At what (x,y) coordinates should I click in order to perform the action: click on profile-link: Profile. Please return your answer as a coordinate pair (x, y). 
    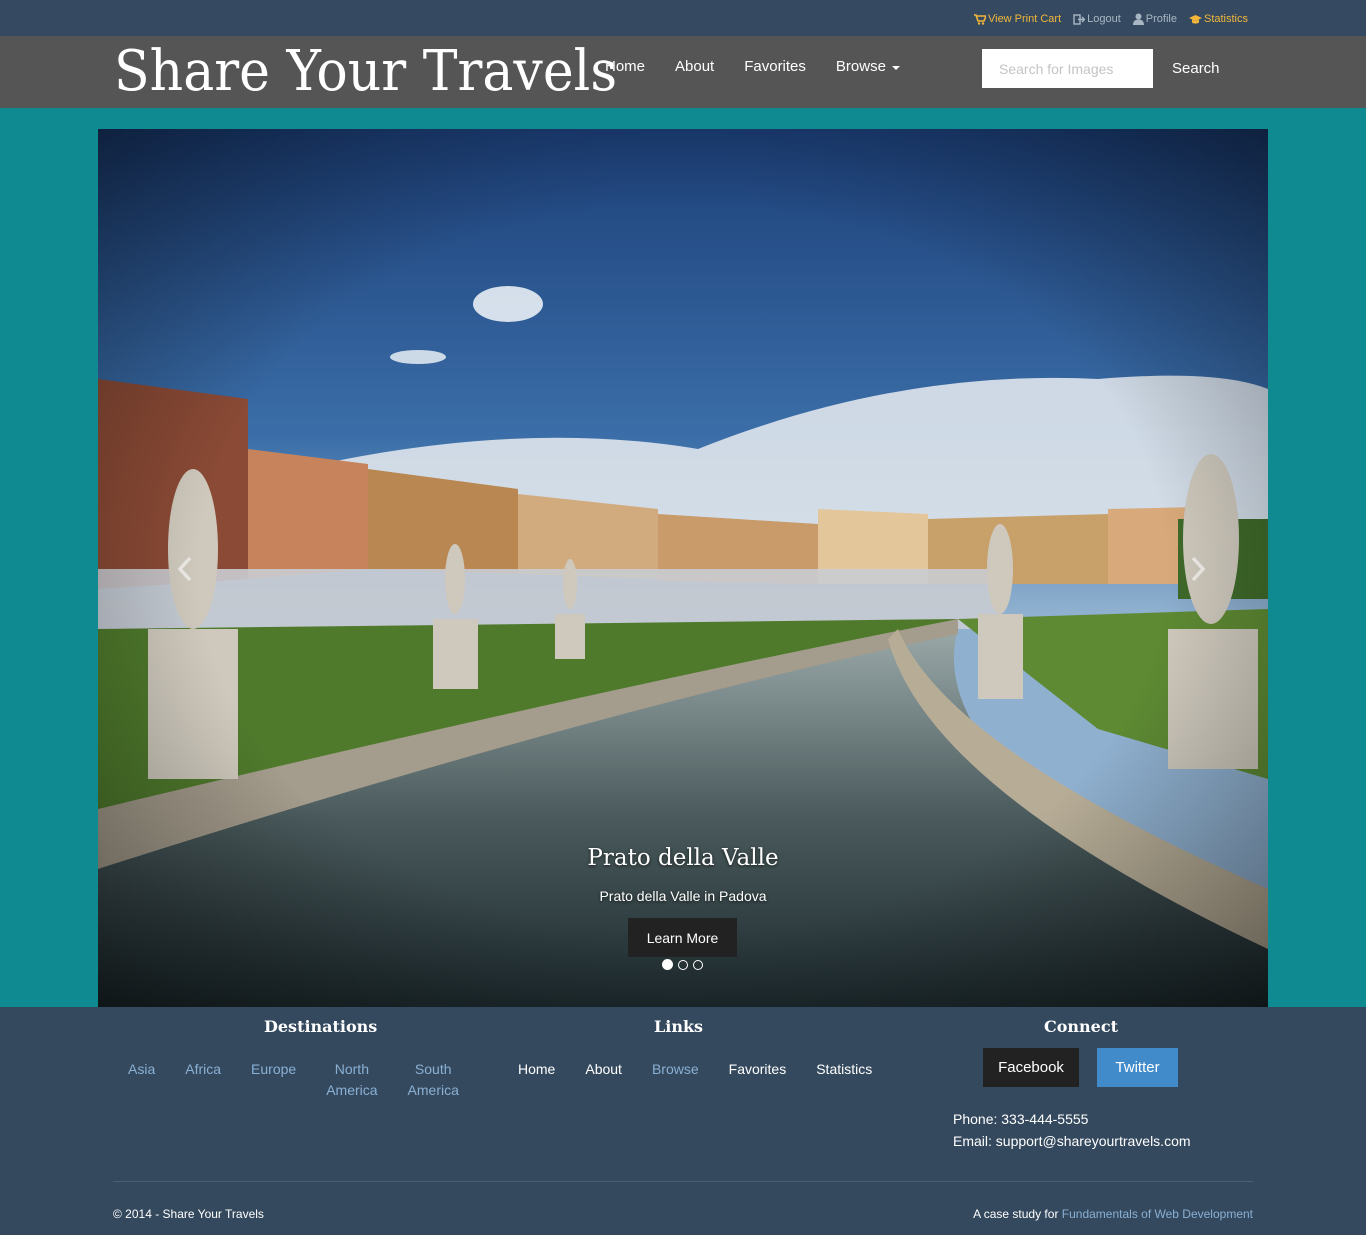
    Looking at the image, I should click on (1154, 19).